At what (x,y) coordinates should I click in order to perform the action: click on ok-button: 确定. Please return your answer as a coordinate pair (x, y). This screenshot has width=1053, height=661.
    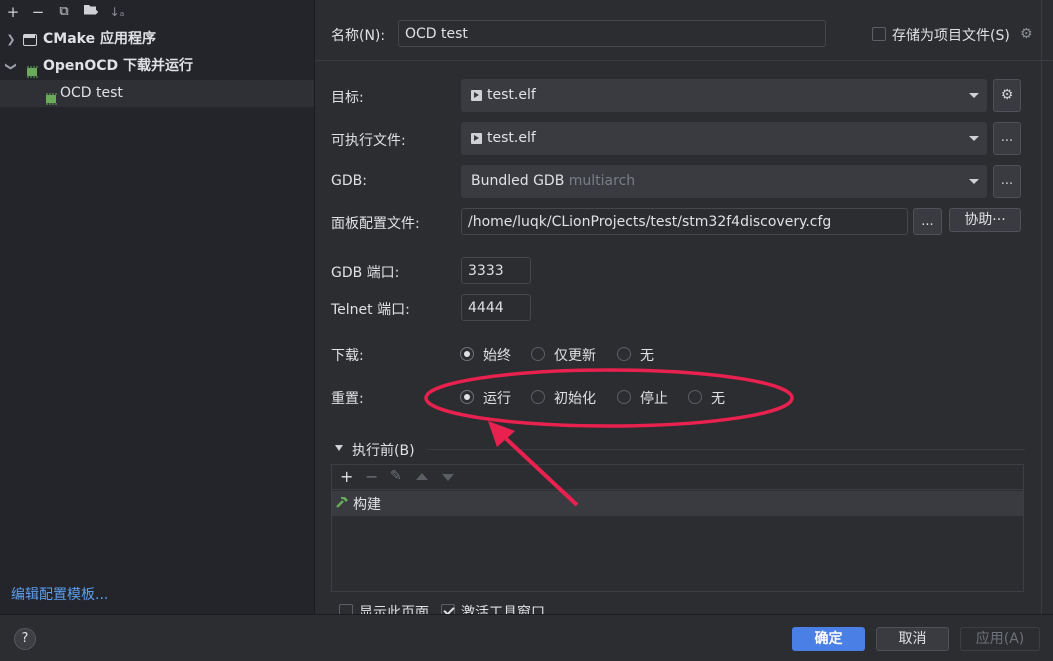
    Looking at the image, I should click on (828, 639).